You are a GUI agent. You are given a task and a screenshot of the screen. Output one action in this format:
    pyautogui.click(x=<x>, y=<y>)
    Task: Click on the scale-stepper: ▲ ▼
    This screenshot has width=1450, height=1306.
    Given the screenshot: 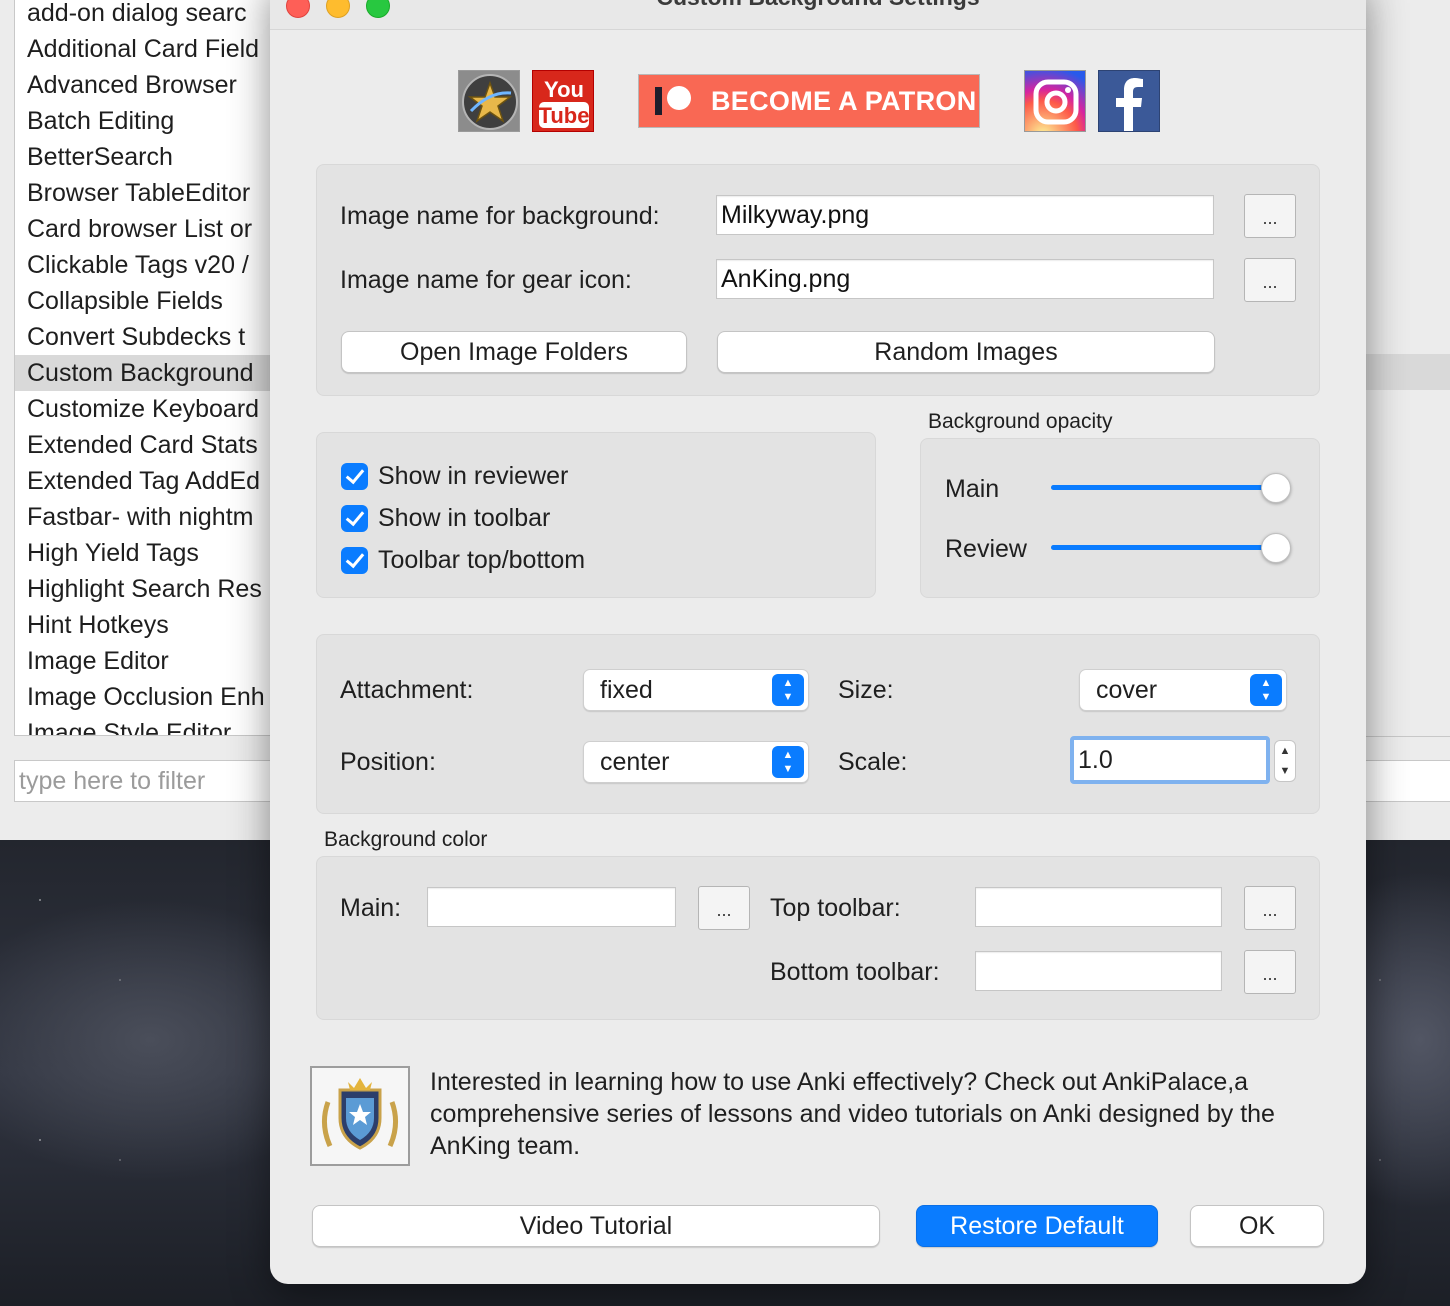 What is the action you would take?
    pyautogui.click(x=1285, y=761)
    